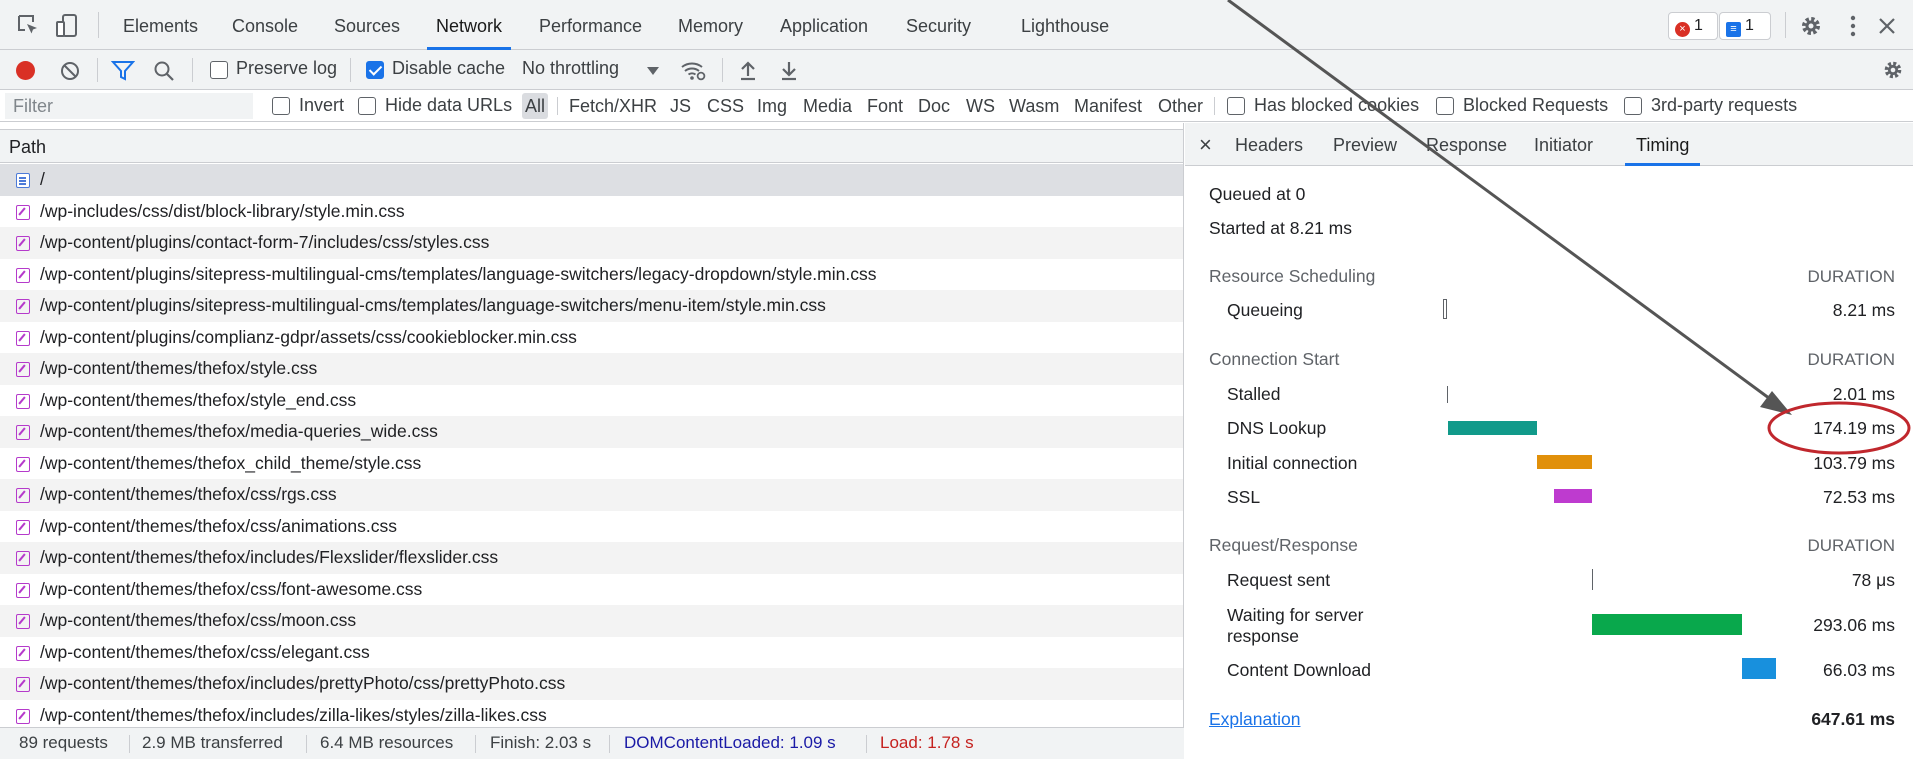 The height and width of the screenshot is (759, 1913). What do you see at coordinates (680, 106) in the screenshot?
I see `filter-type-js: JS` at bounding box center [680, 106].